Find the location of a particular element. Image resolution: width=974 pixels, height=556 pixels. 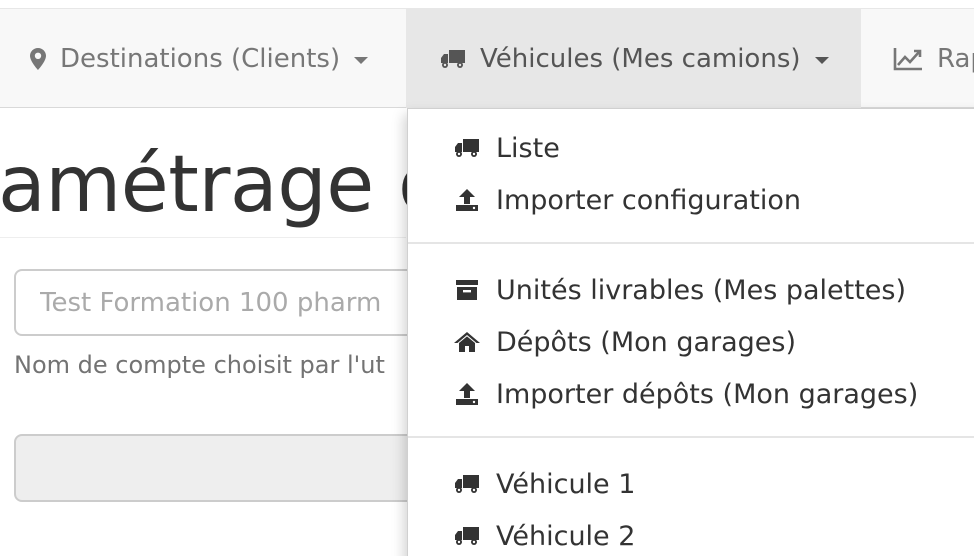

menu-item-importer-depots: Importer dépôts (Mon garages) is located at coordinates (663, 394).